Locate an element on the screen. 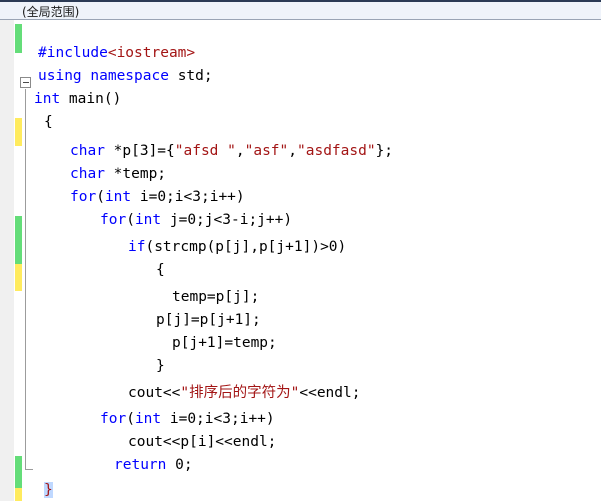  code-token: <<endl; is located at coordinates (330, 393).